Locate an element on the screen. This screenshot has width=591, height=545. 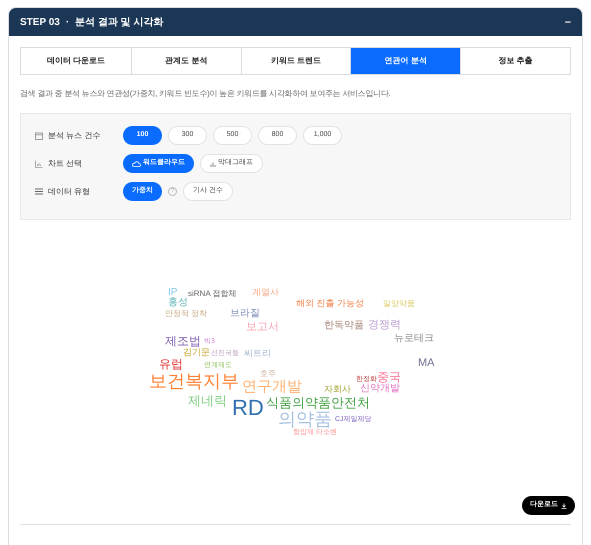
cloud-word: 안정적 정착 is located at coordinates (186, 314).